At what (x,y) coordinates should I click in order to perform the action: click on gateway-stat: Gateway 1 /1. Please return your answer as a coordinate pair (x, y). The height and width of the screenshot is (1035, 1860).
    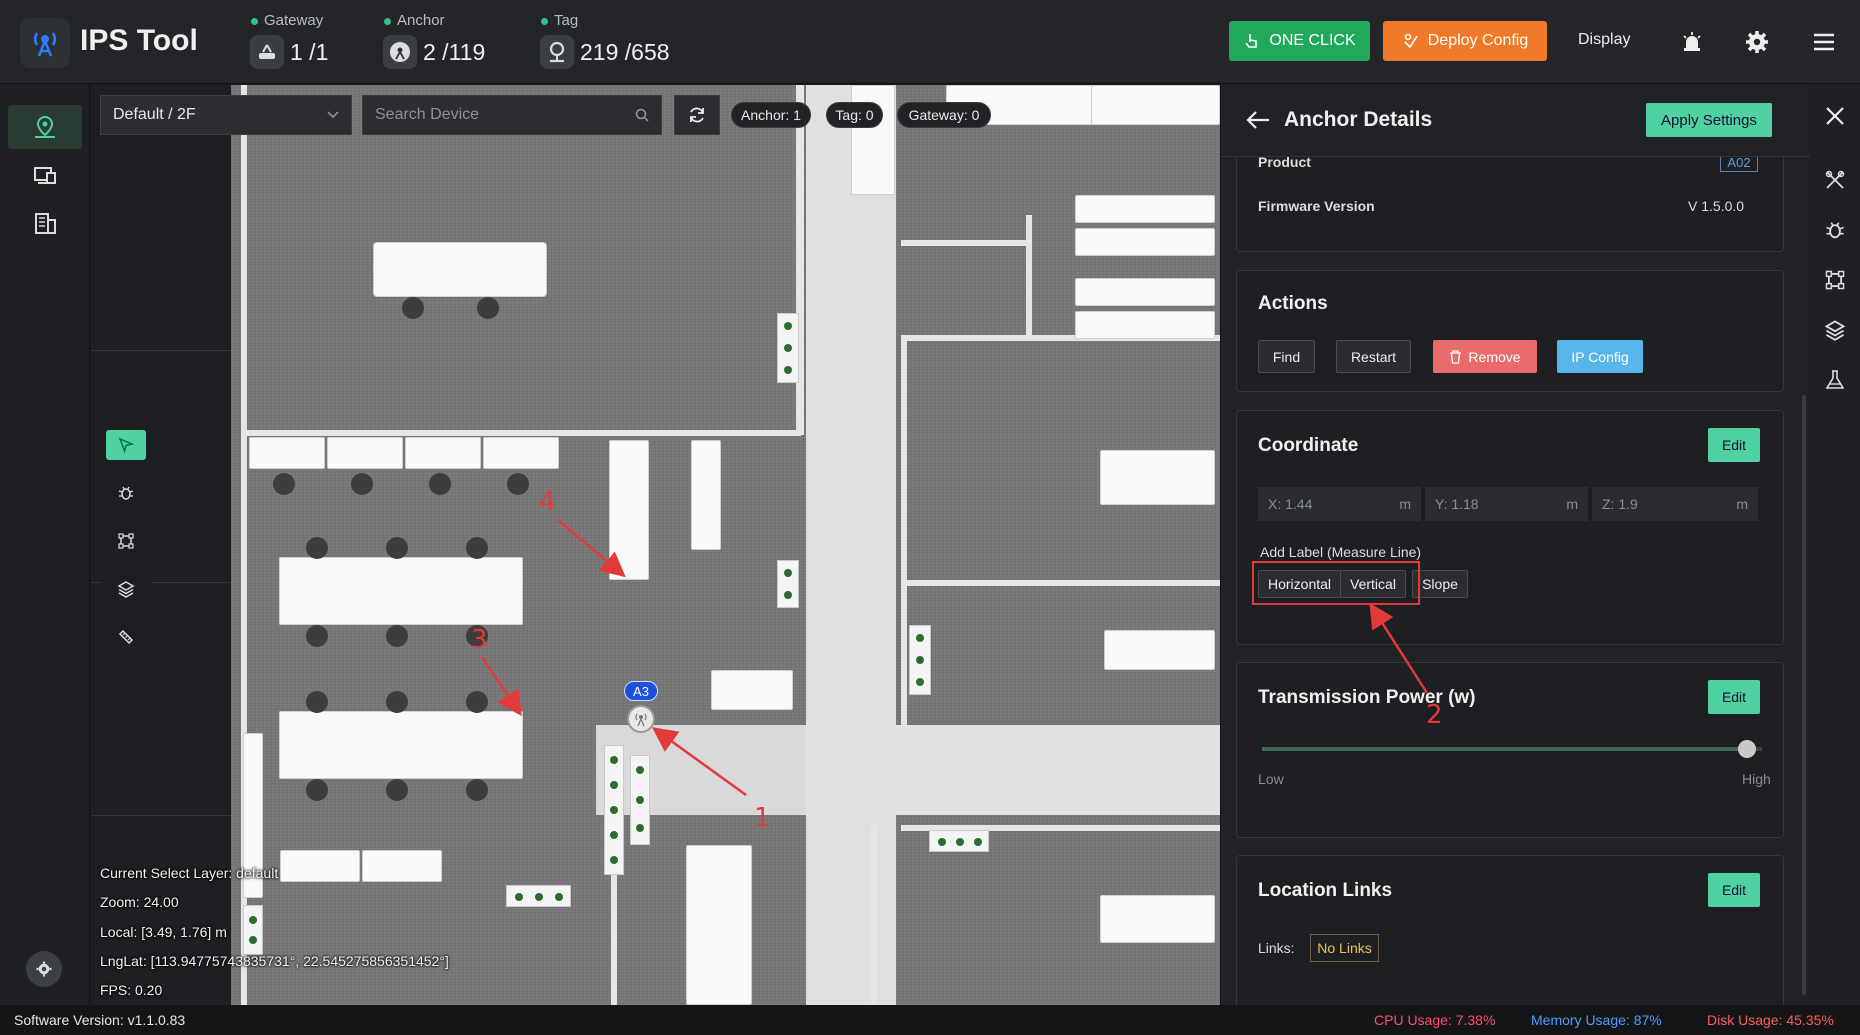
    Looking at the image, I should click on (289, 40).